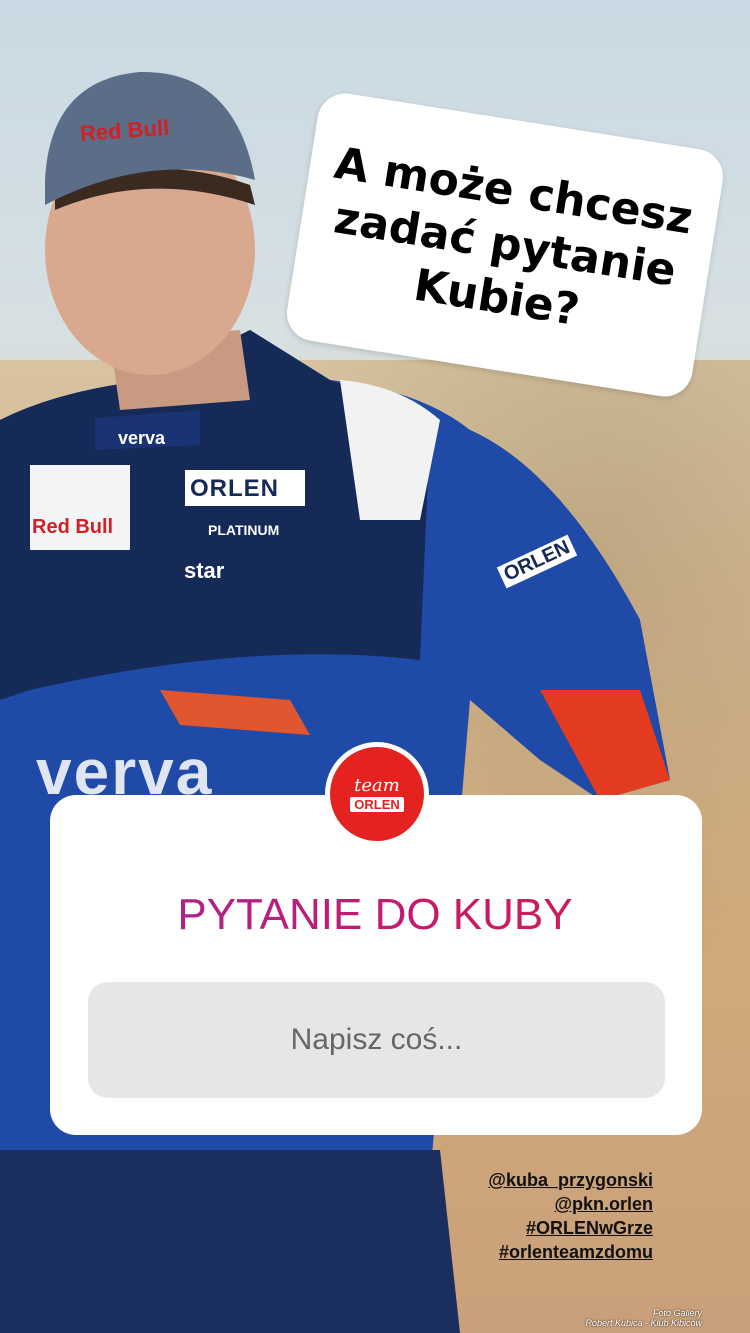 This screenshot has width=750, height=1333. I want to click on platinum-logo: PLATINUM, so click(244, 530).